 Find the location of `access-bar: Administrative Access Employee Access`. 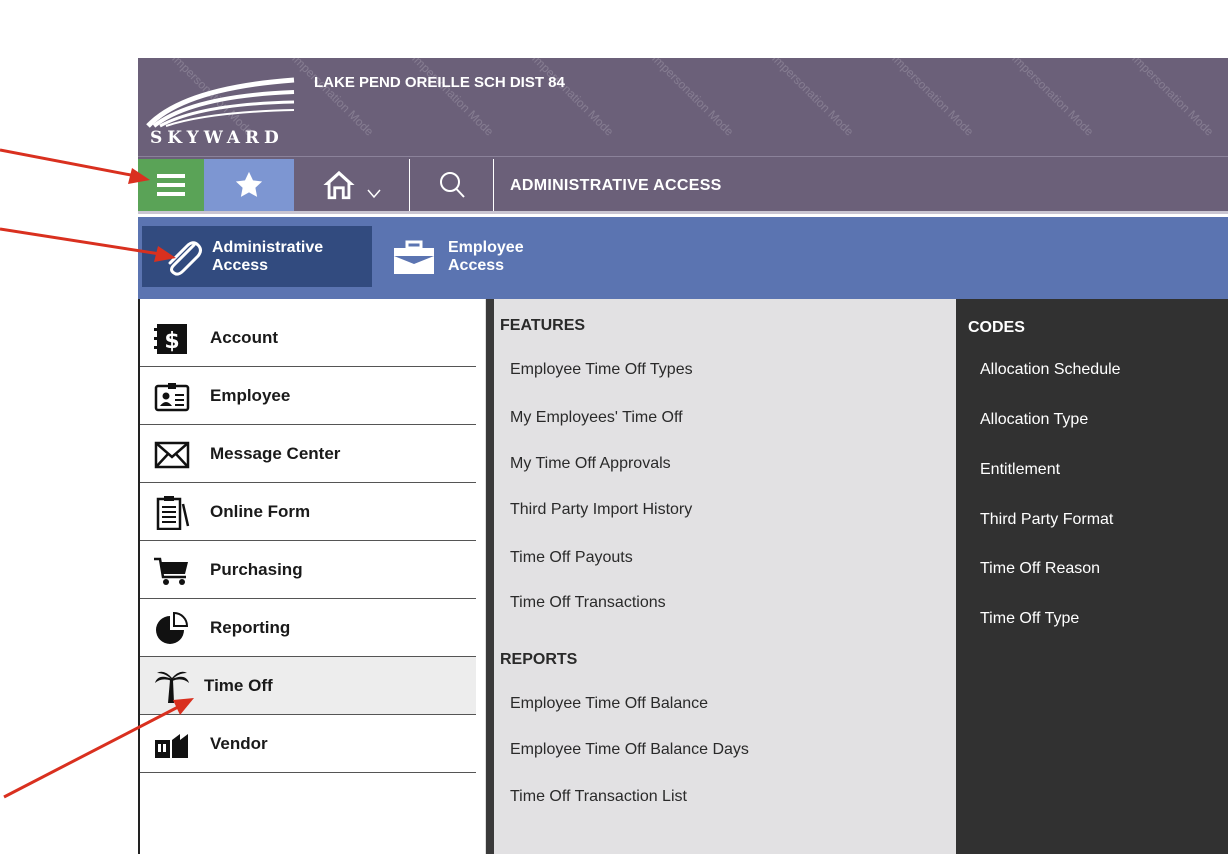

access-bar: Administrative Access Employee Access is located at coordinates (683, 258).